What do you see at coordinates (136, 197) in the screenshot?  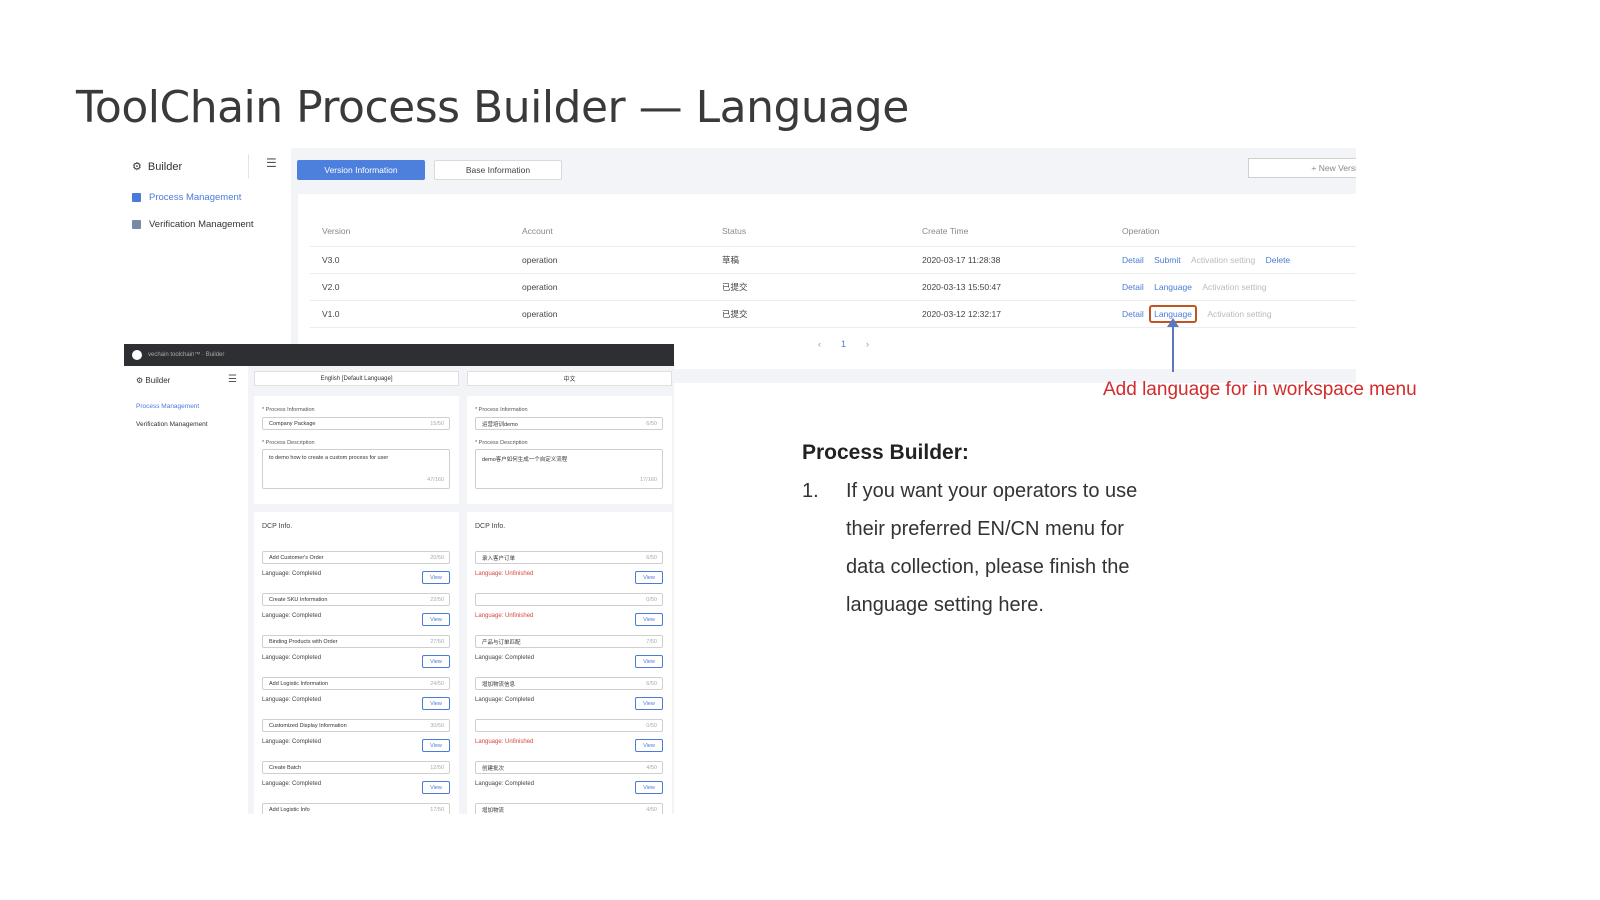 I see `briefcase-icon` at bounding box center [136, 197].